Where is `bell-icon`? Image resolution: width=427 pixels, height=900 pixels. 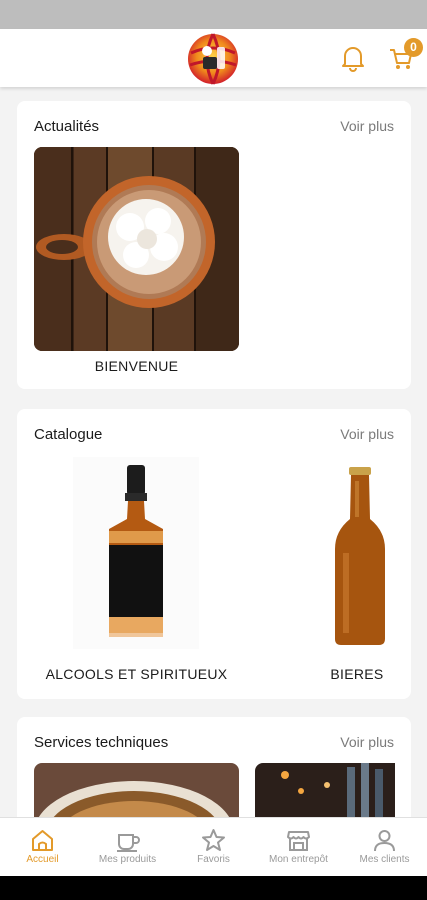
bell-icon is located at coordinates (353, 58).